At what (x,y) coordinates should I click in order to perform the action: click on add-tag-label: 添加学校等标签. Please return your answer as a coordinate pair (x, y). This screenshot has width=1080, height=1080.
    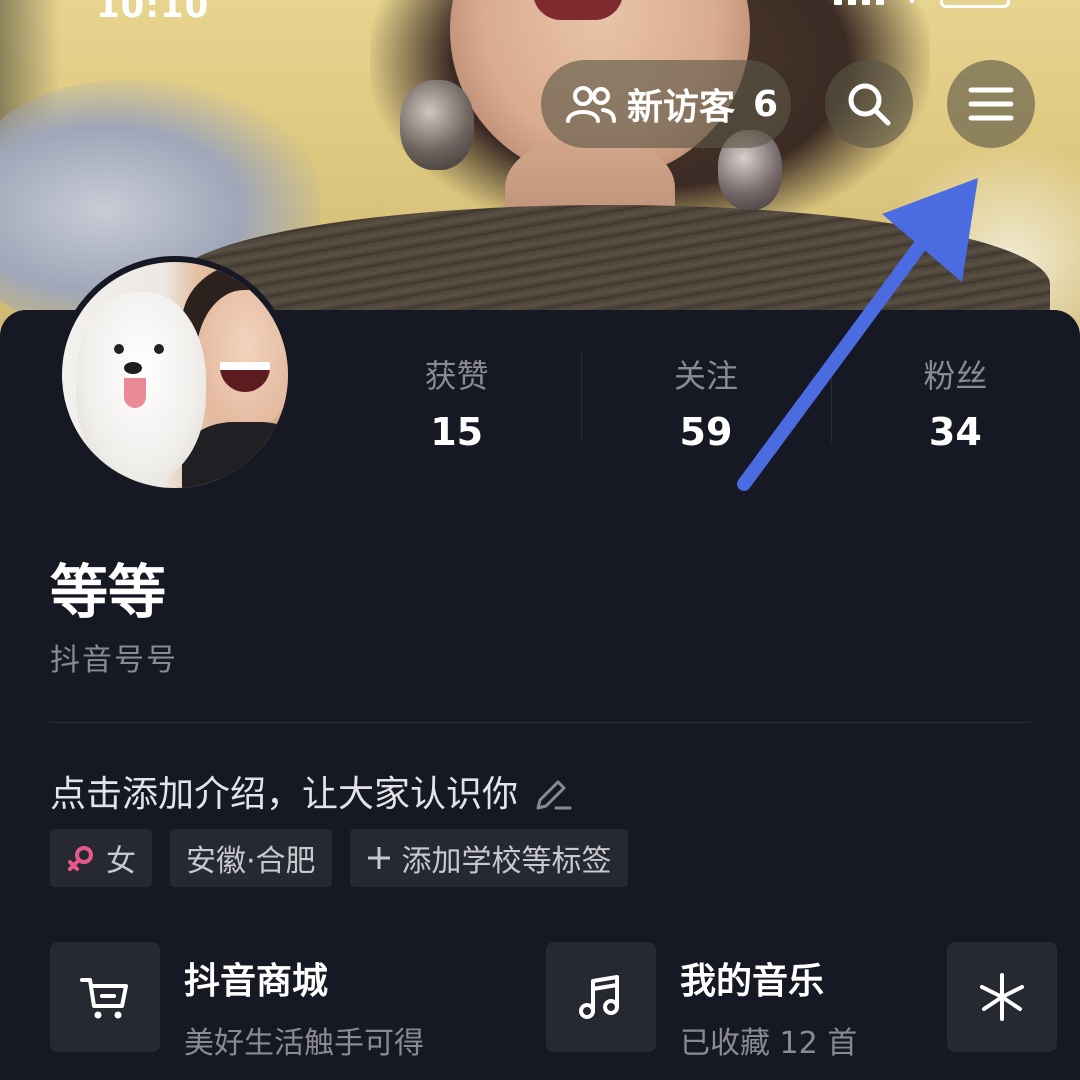
    Looking at the image, I should click on (506, 861).